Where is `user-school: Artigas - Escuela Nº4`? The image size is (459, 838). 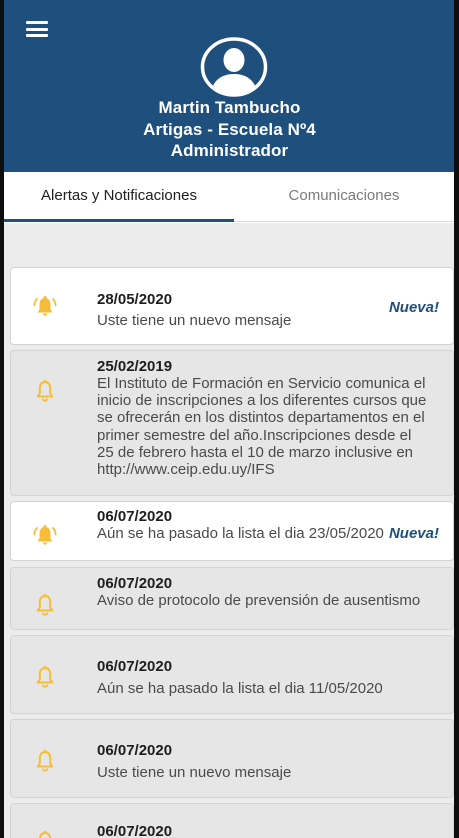
user-school: Artigas - Escuela Nº4 is located at coordinates (229, 129).